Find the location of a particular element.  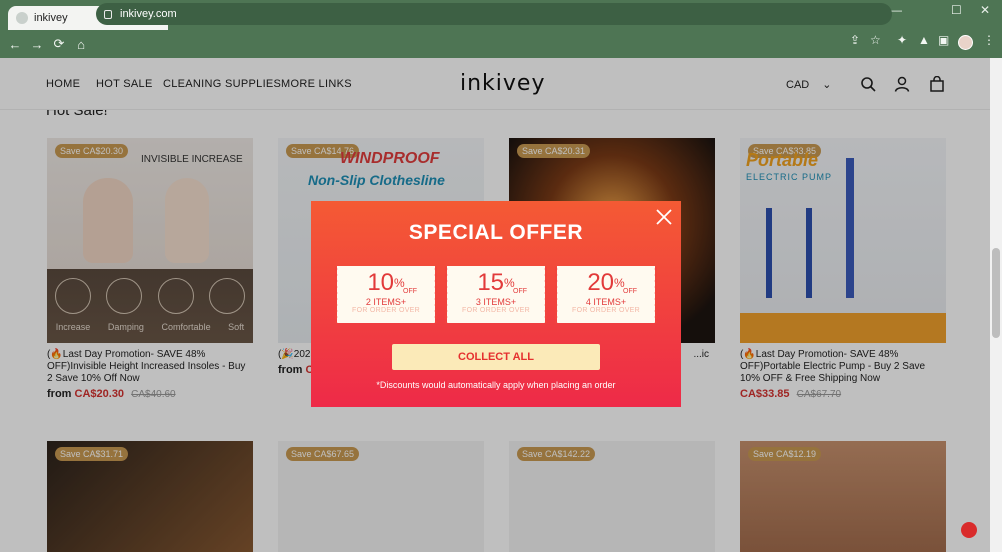

reload-button: ⟳ is located at coordinates (59, 44).